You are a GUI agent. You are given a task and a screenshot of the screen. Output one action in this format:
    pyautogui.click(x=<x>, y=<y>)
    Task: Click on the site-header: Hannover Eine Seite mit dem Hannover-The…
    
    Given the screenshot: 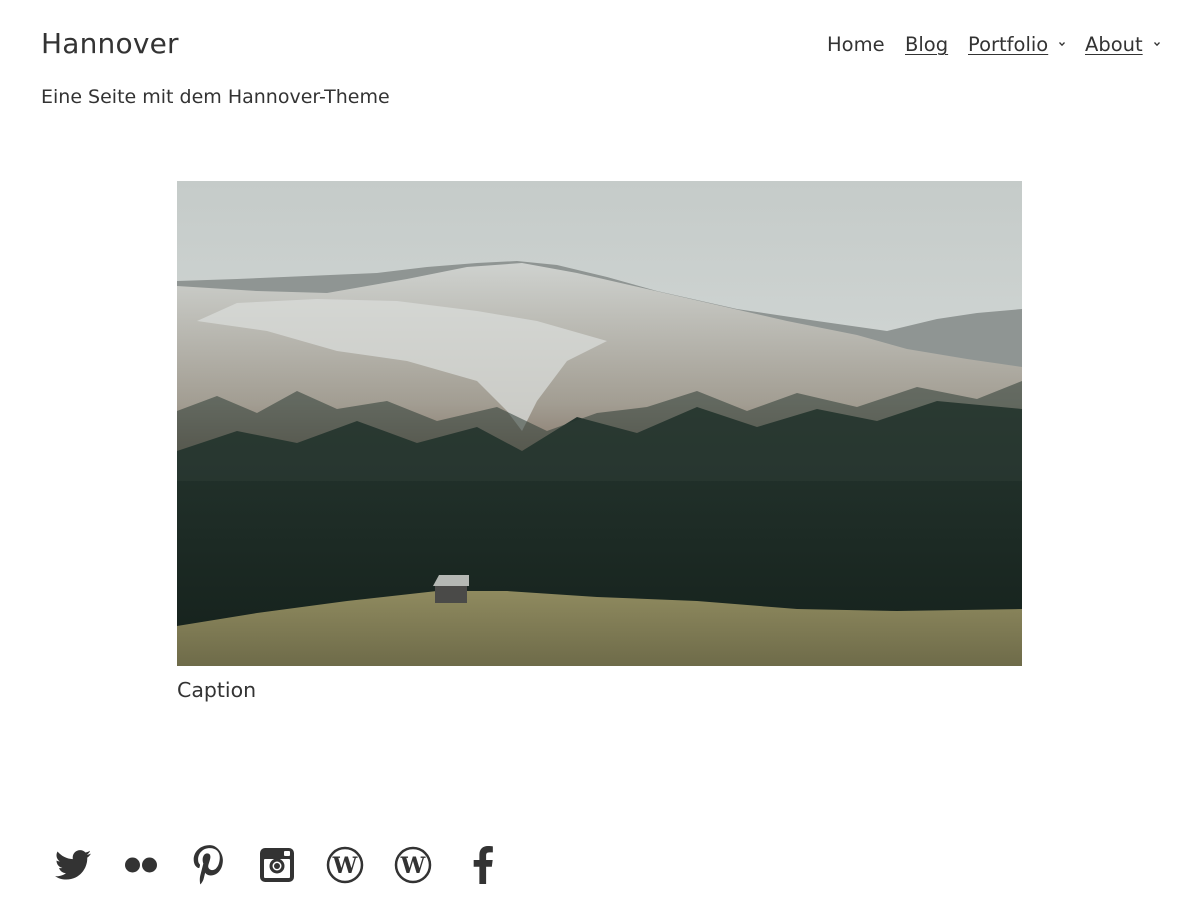 What is the action you would take?
    pyautogui.click(x=600, y=65)
    